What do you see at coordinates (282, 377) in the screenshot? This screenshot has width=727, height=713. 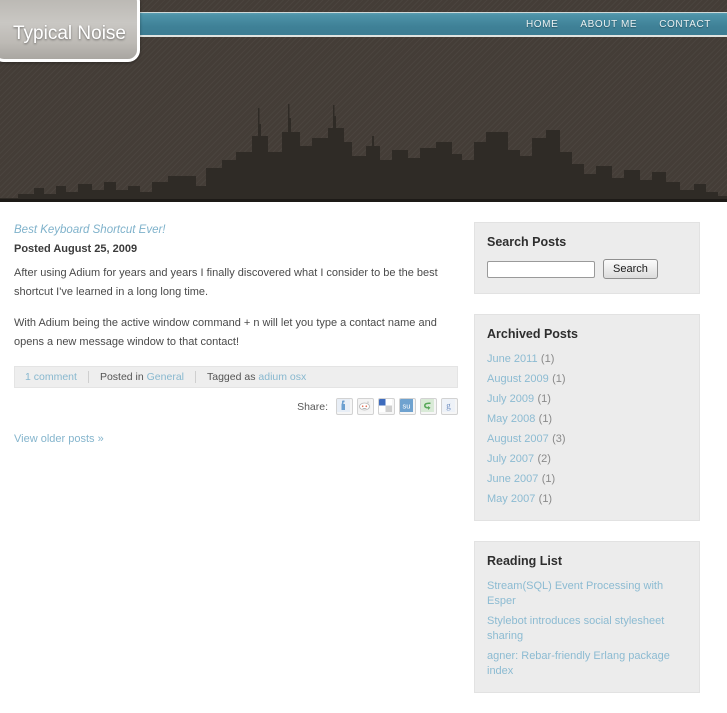 I see `tags-link: adium osx` at bounding box center [282, 377].